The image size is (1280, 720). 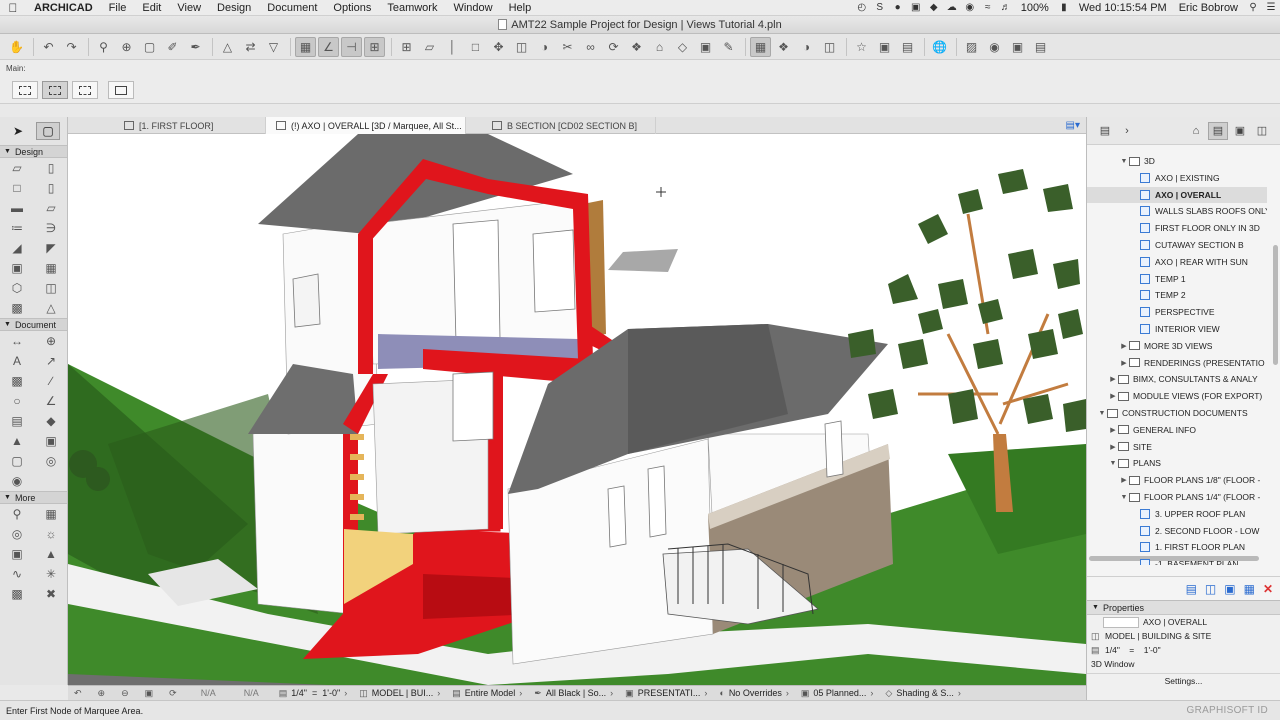 What do you see at coordinates (1183, 636) in the screenshot?
I see `layer-combo-row: ◫MODEL | BUILDING & SITE` at bounding box center [1183, 636].